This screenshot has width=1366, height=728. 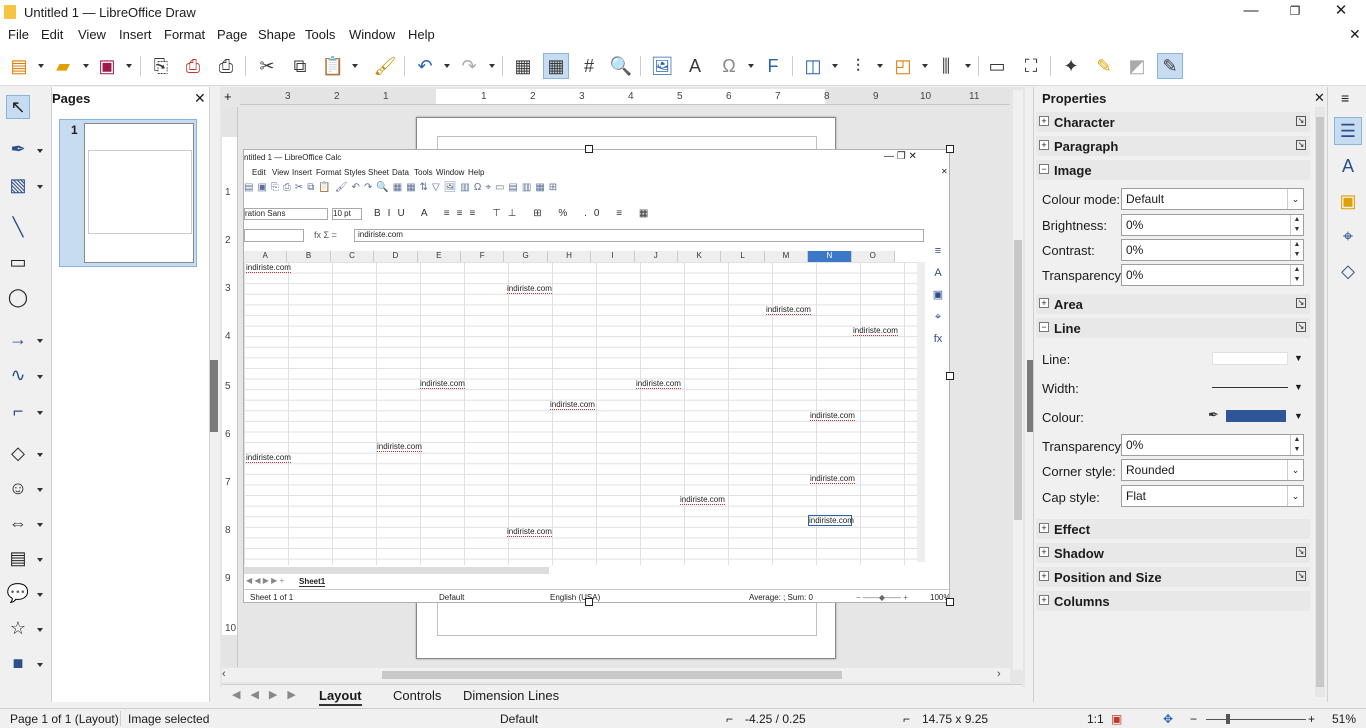 I want to click on stars-icon: ☆, so click(x=18, y=628).